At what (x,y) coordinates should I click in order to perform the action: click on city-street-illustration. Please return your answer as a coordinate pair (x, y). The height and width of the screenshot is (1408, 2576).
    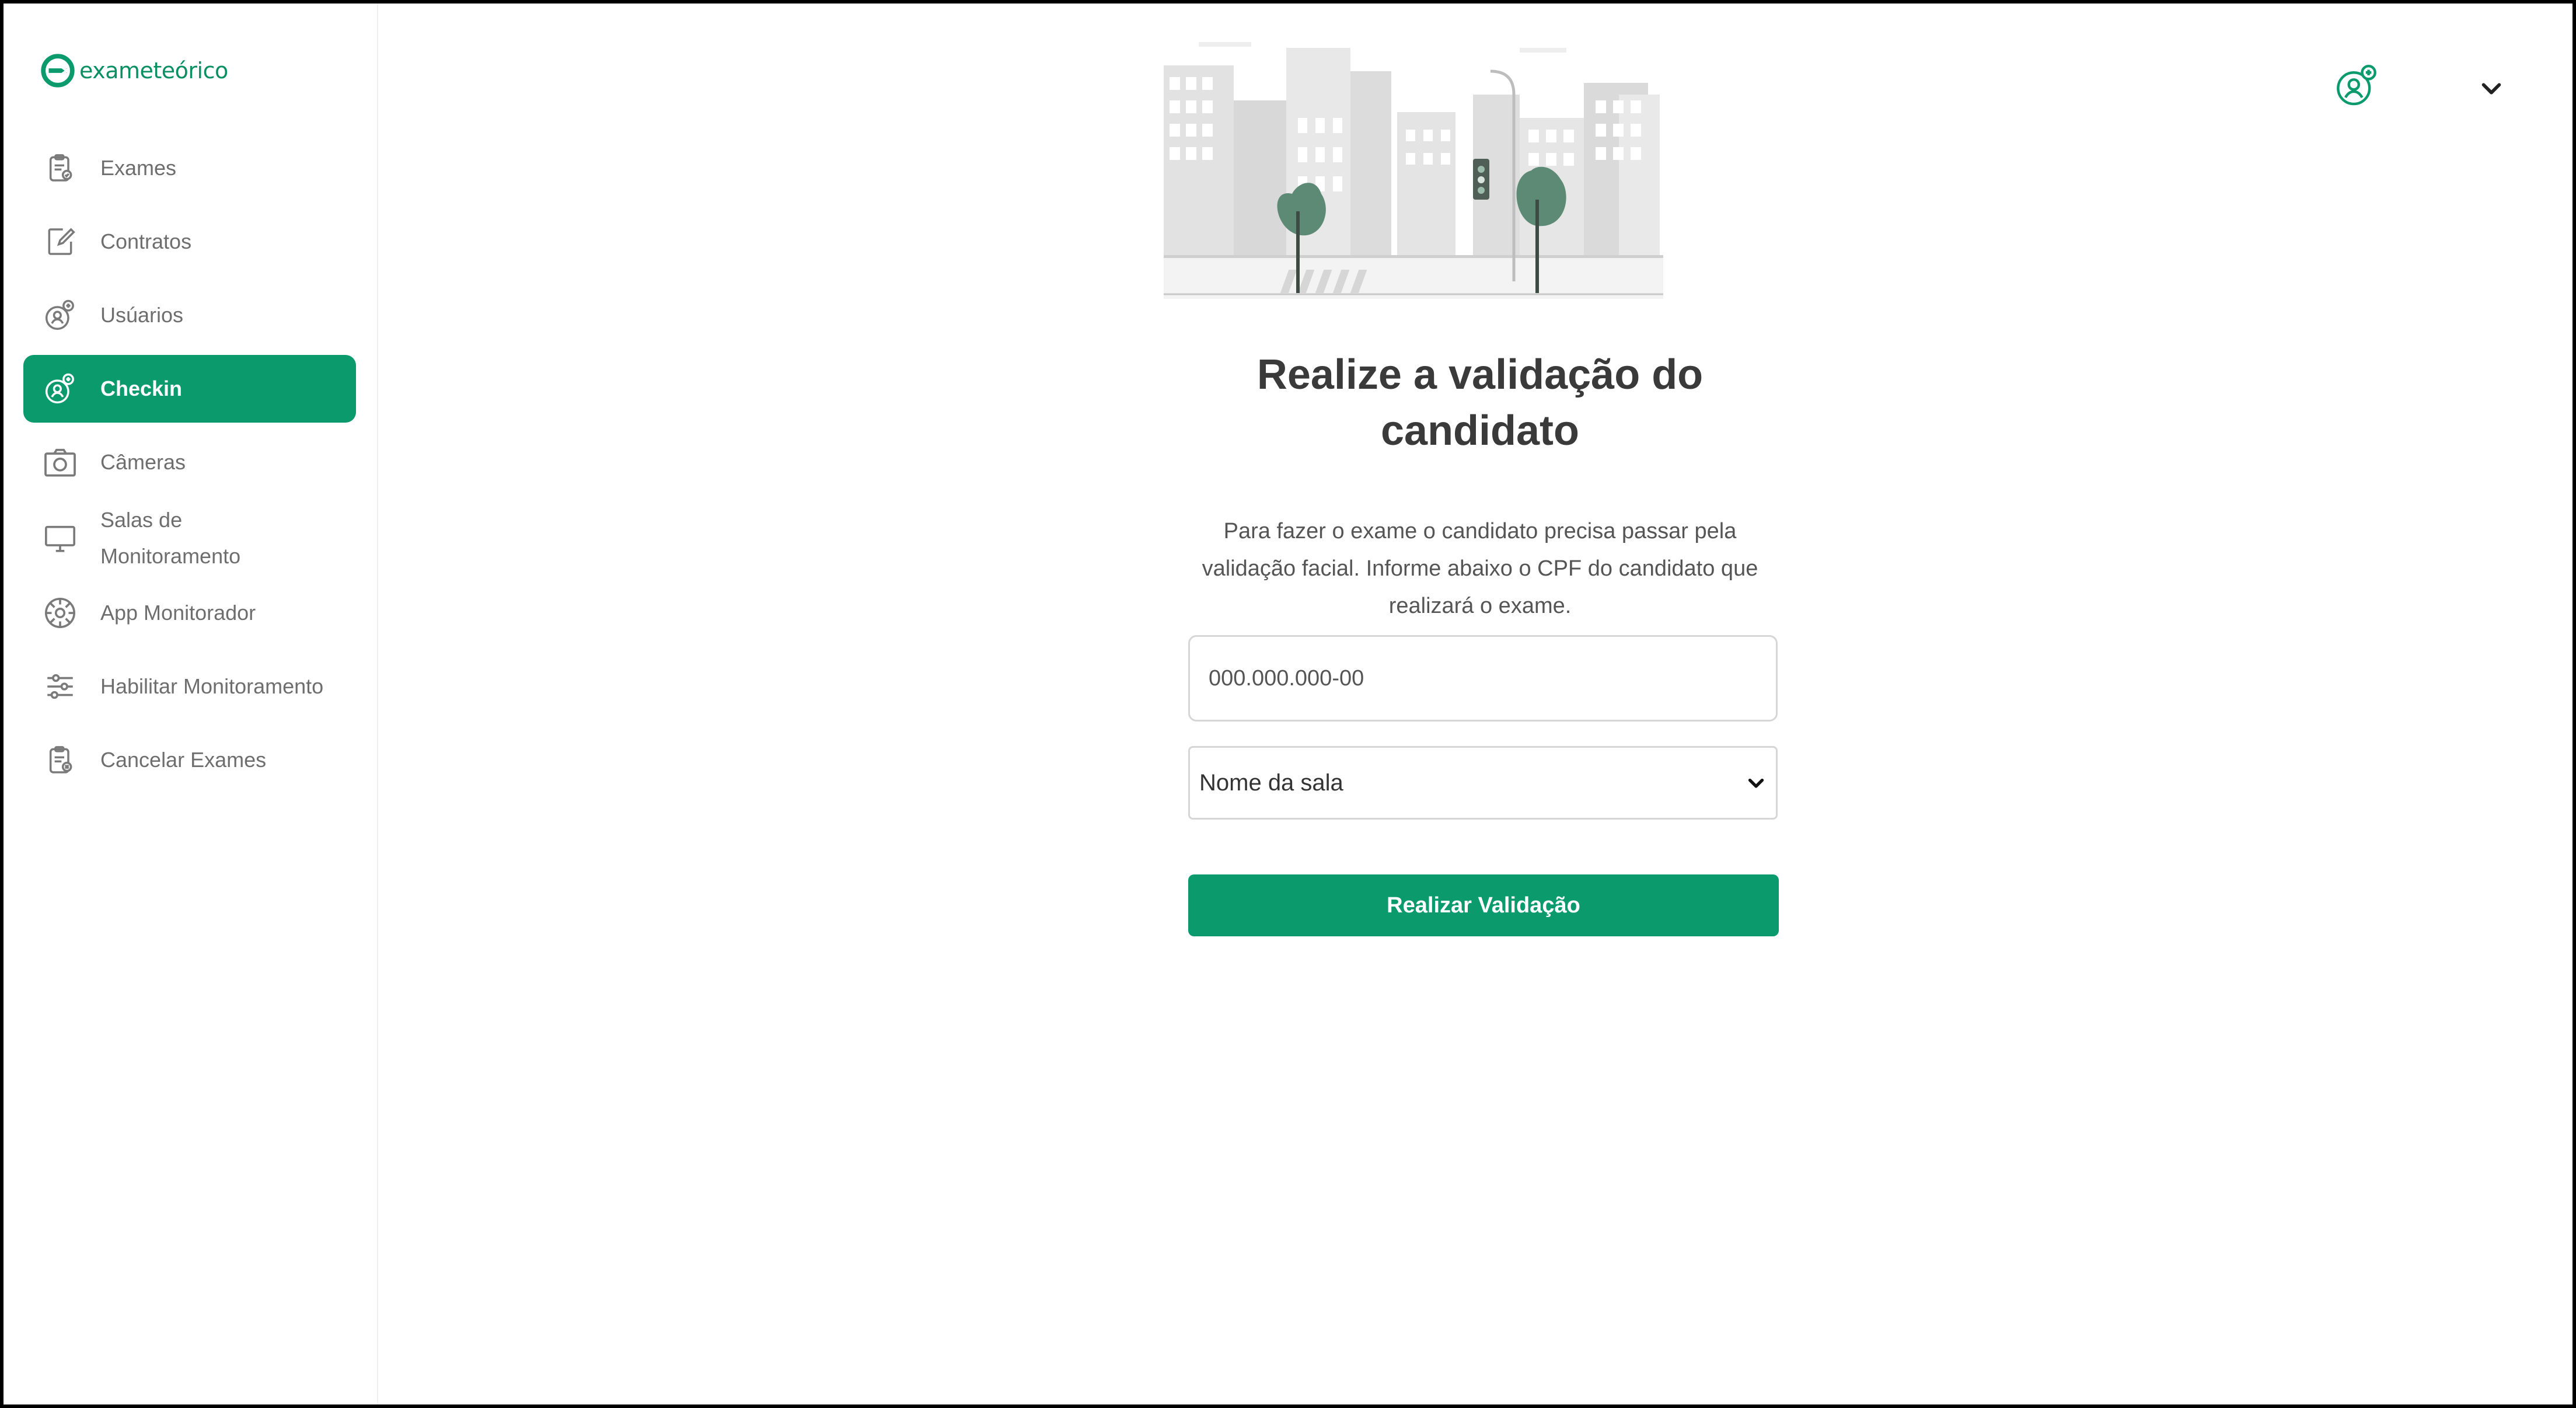
    Looking at the image, I should click on (1413, 167).